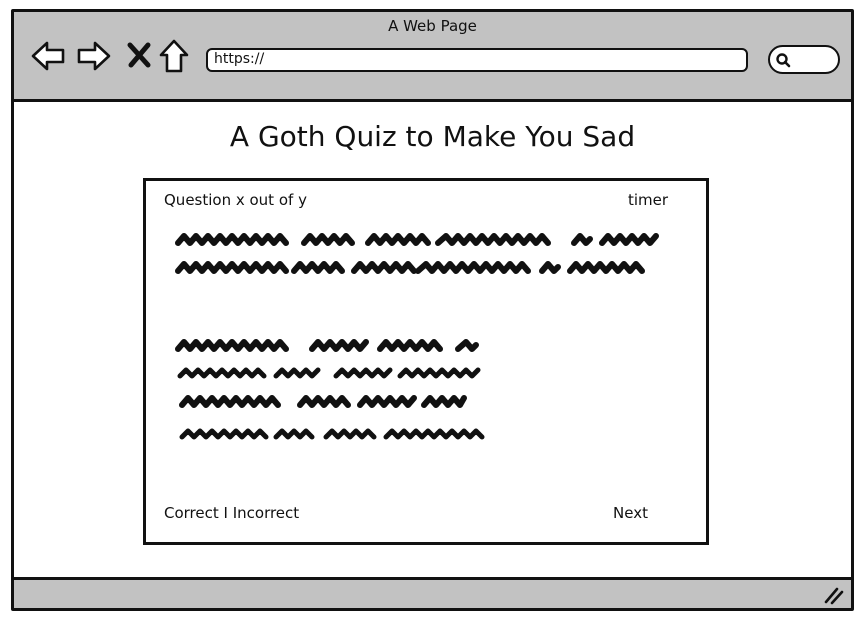  What do you see at coordinates (432, 26) in the screenshot?
I see `window-title: A Web Page` at bounding box center [432, 26].